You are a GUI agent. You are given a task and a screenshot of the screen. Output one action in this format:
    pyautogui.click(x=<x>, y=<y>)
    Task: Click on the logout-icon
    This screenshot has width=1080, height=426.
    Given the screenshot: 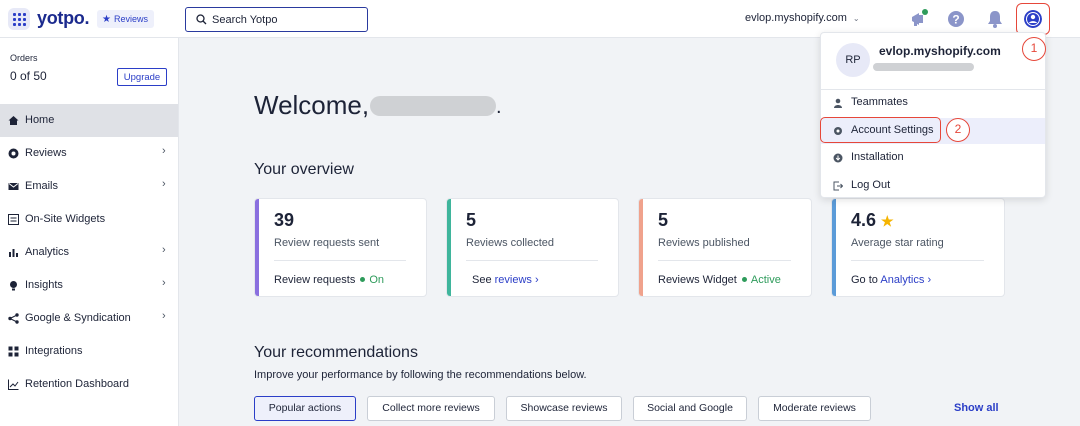 What is the action you would take?
    pyautogui.click(x=838, y=186)
    